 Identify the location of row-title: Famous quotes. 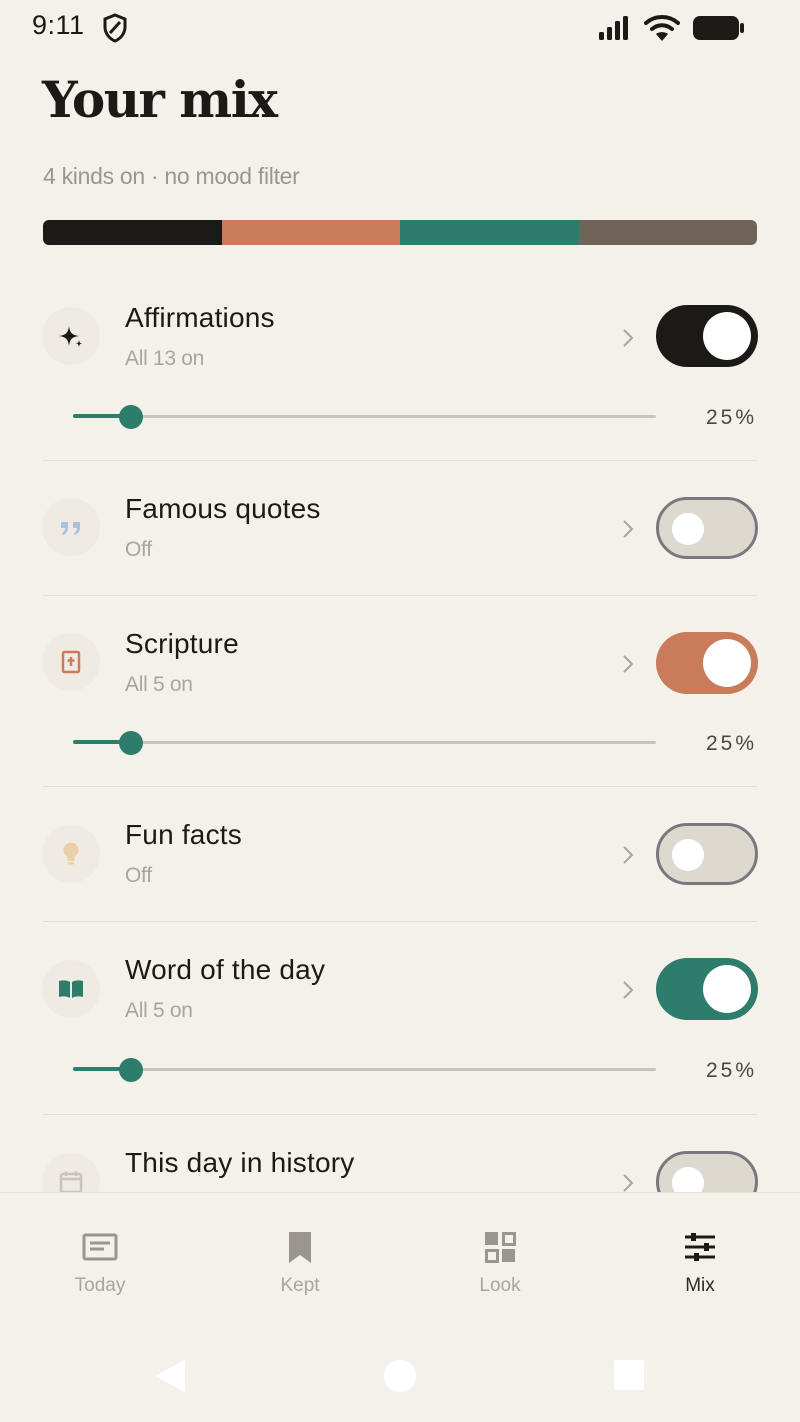
(223, 508).